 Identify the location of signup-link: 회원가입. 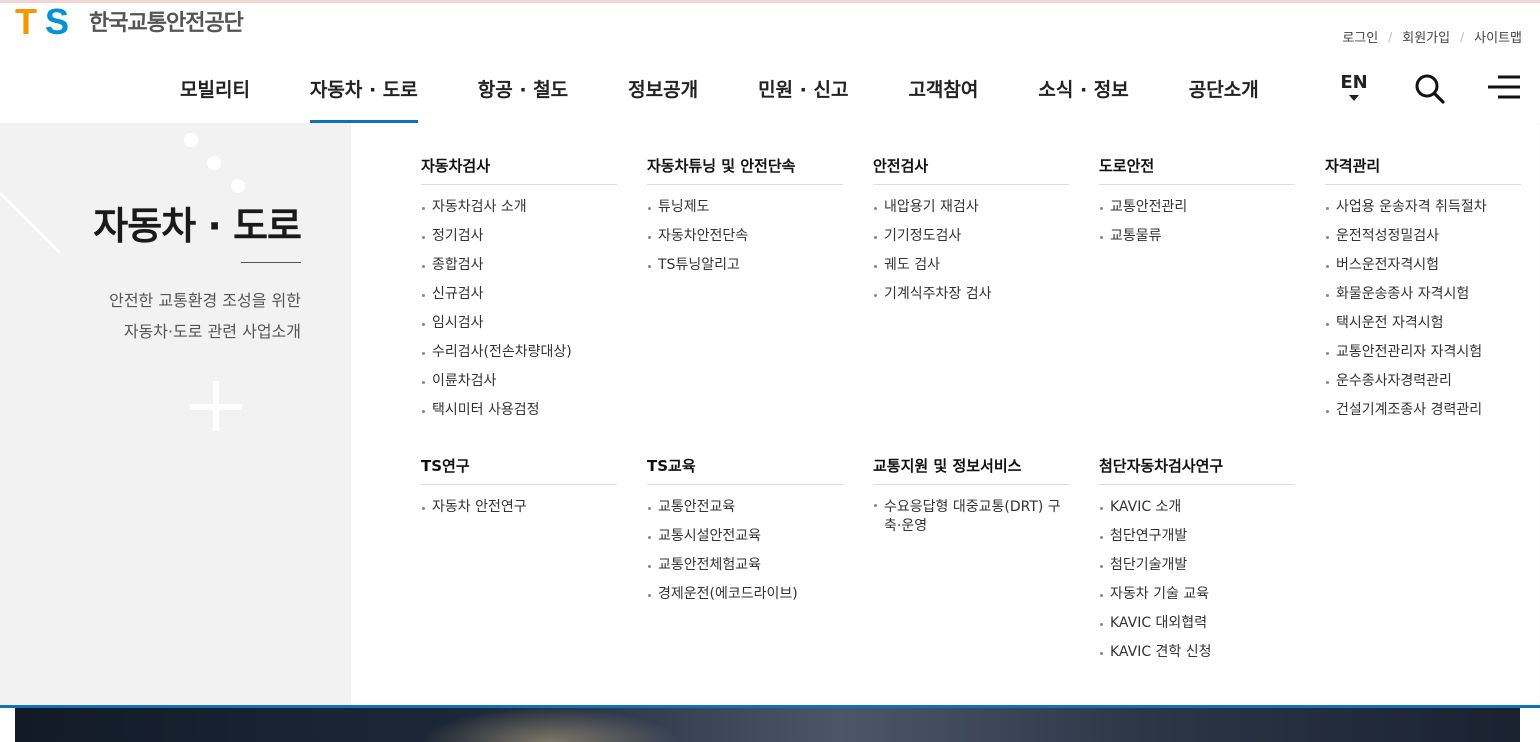
(1426, 36).